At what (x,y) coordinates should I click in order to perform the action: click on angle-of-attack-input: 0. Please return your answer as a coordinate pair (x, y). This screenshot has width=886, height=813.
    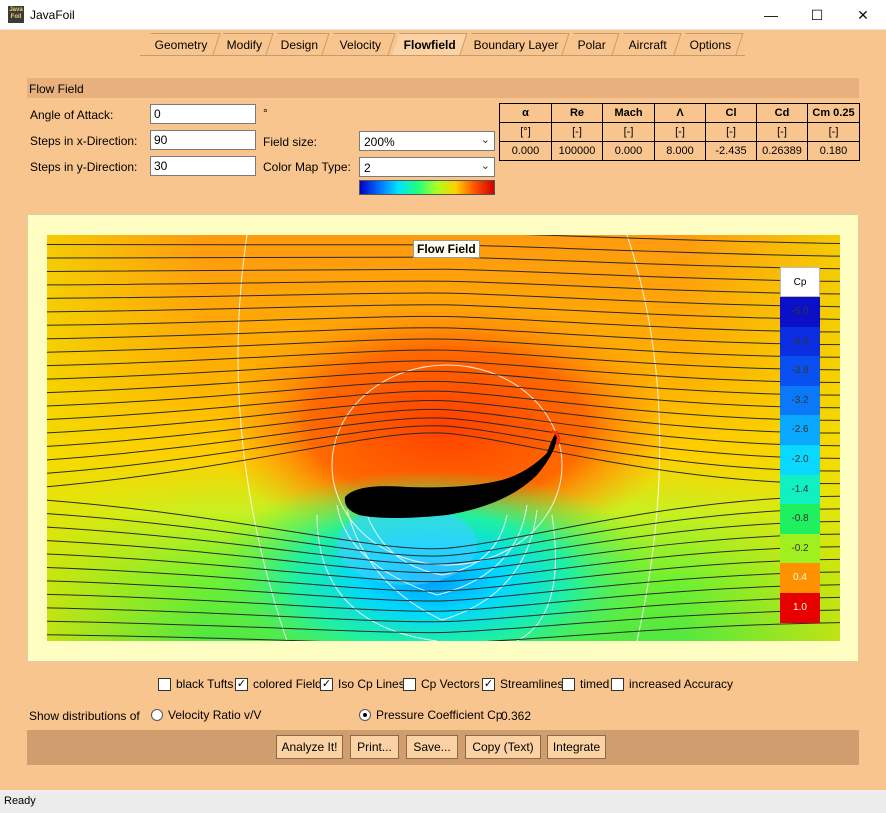
    Looking at the image, I should click on (203, 114).